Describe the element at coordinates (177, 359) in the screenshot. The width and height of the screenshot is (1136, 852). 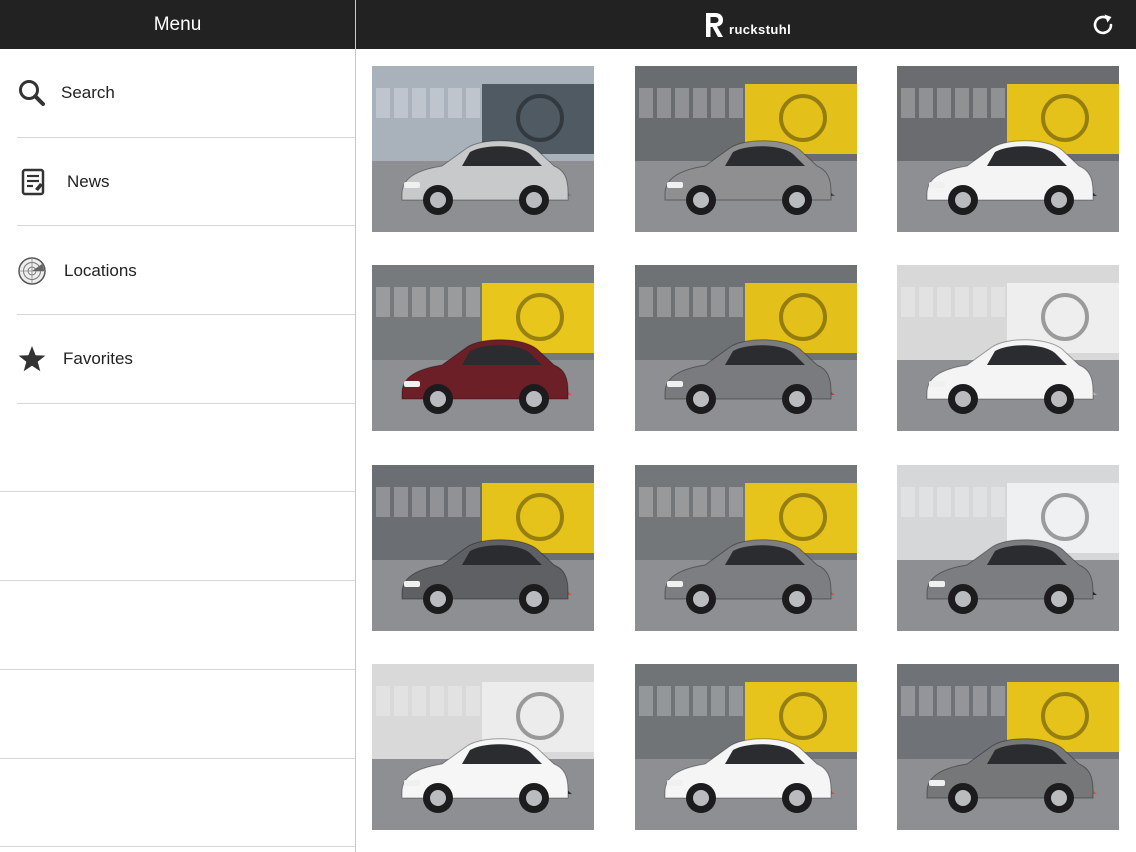
I see `menu-item-favorites: Favorites` at that location.